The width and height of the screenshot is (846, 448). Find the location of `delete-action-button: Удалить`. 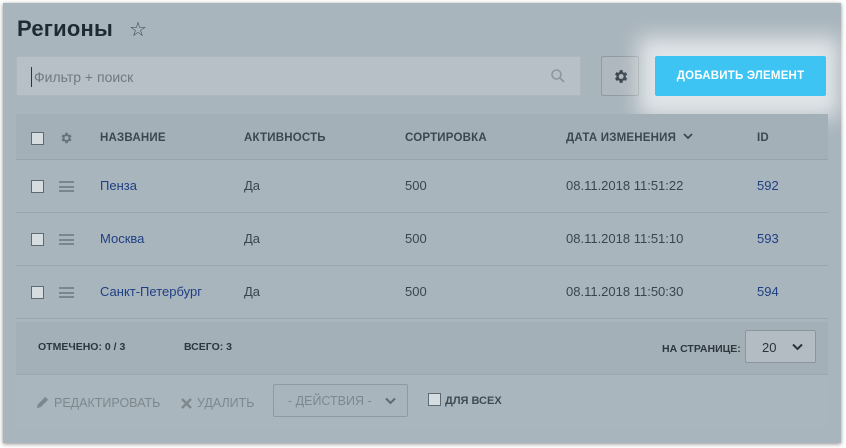

delete-action-button: Удалить is located at coordinates (217, 403).